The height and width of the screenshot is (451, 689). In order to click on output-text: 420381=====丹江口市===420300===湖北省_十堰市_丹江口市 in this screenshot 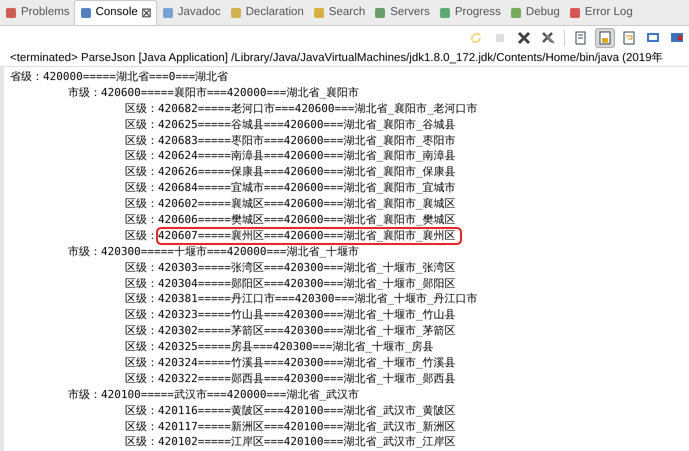, I will do `click(318, 299)`.